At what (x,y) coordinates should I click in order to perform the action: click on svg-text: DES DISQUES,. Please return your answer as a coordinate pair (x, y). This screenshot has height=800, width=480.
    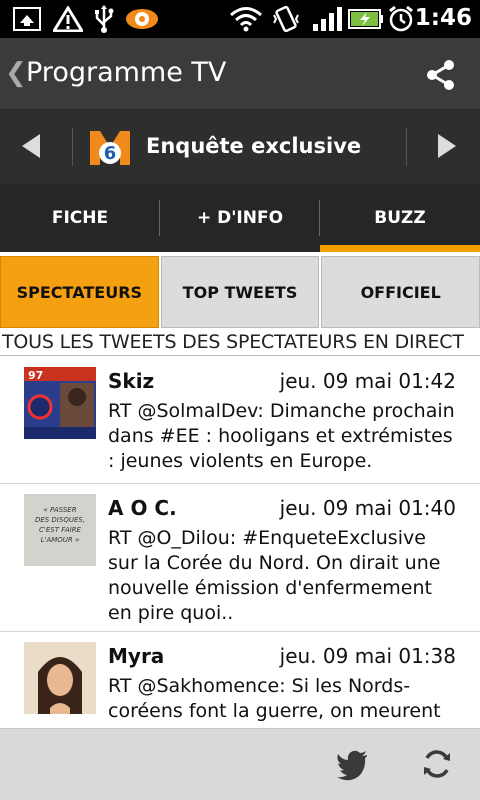
    Looking at the image, I should click on (60, 520).